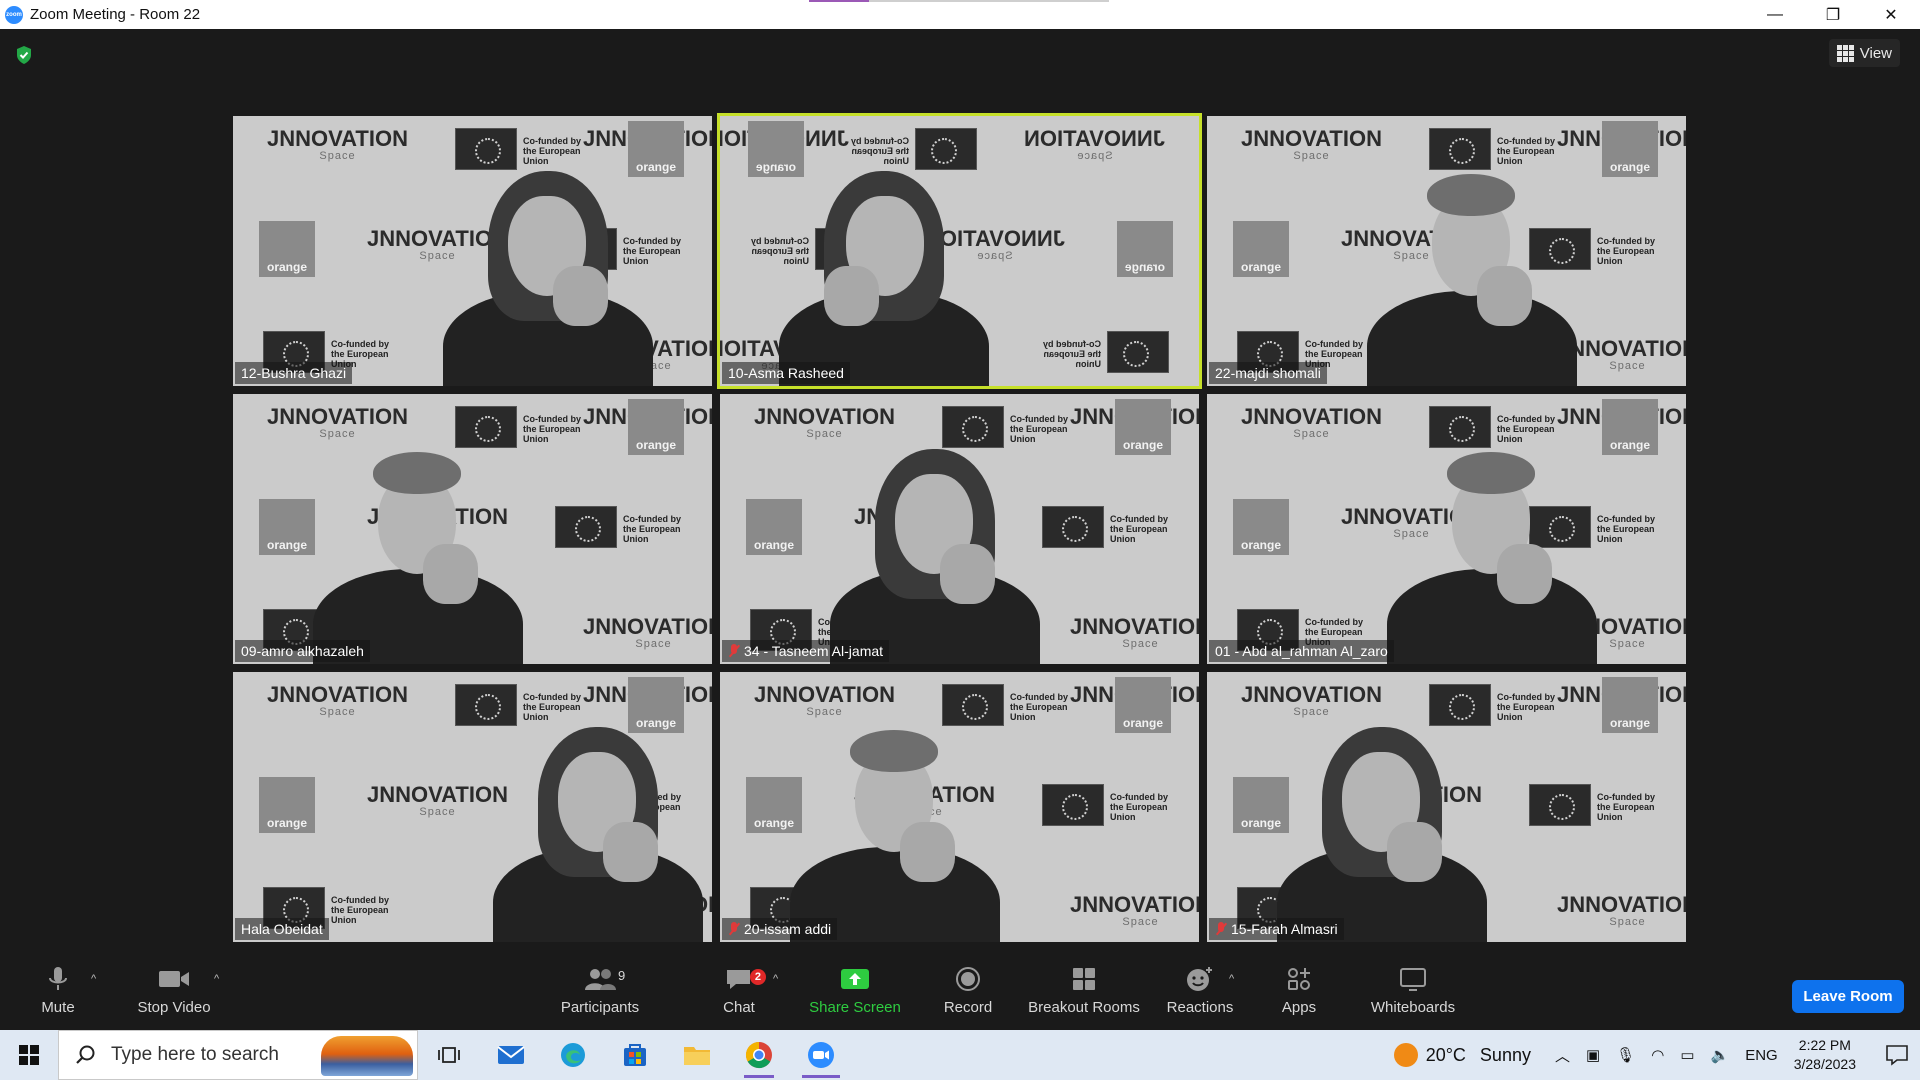 The height and width of the screenshot is (1080, 1920). Describe the element at coordinates (1687, 1055) in the screenshot. I see `battery-icon: ▭` at that location.